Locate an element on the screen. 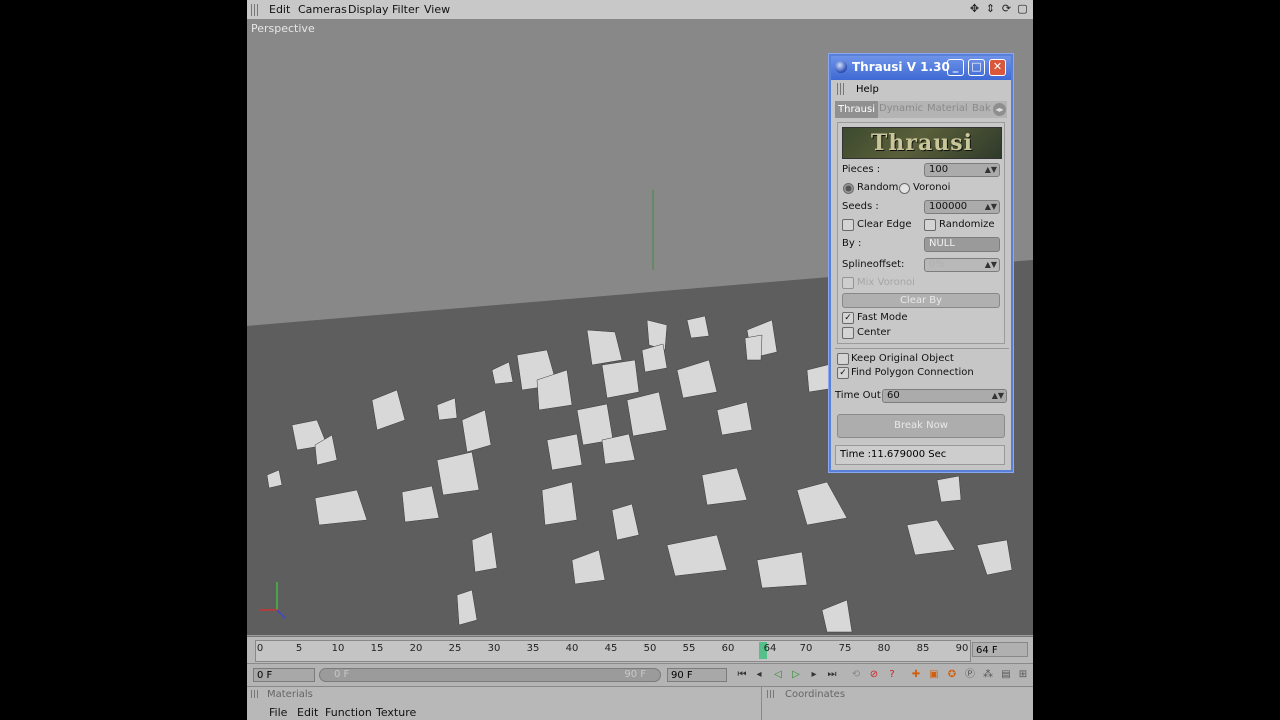  find-polygon-checkbox: ✓ is located at coordinates (843, 373).